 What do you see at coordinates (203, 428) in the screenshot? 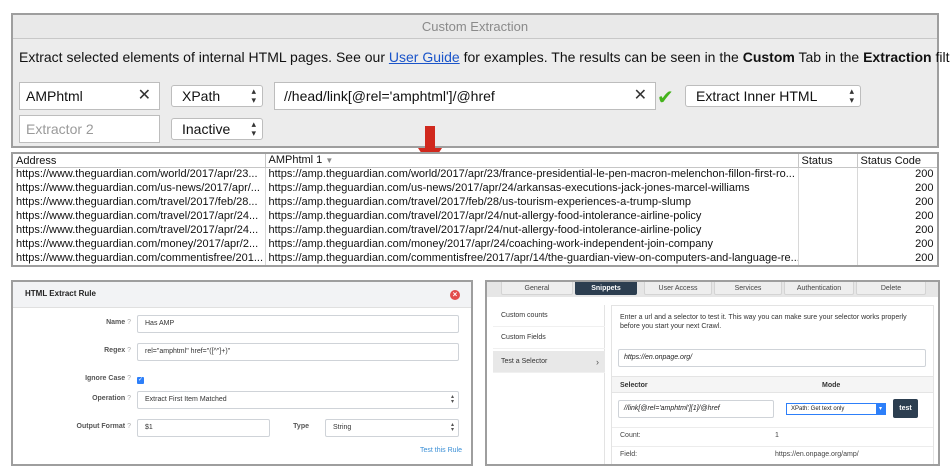
I see `output-format-input: $1` at bounding box center [203, 428].